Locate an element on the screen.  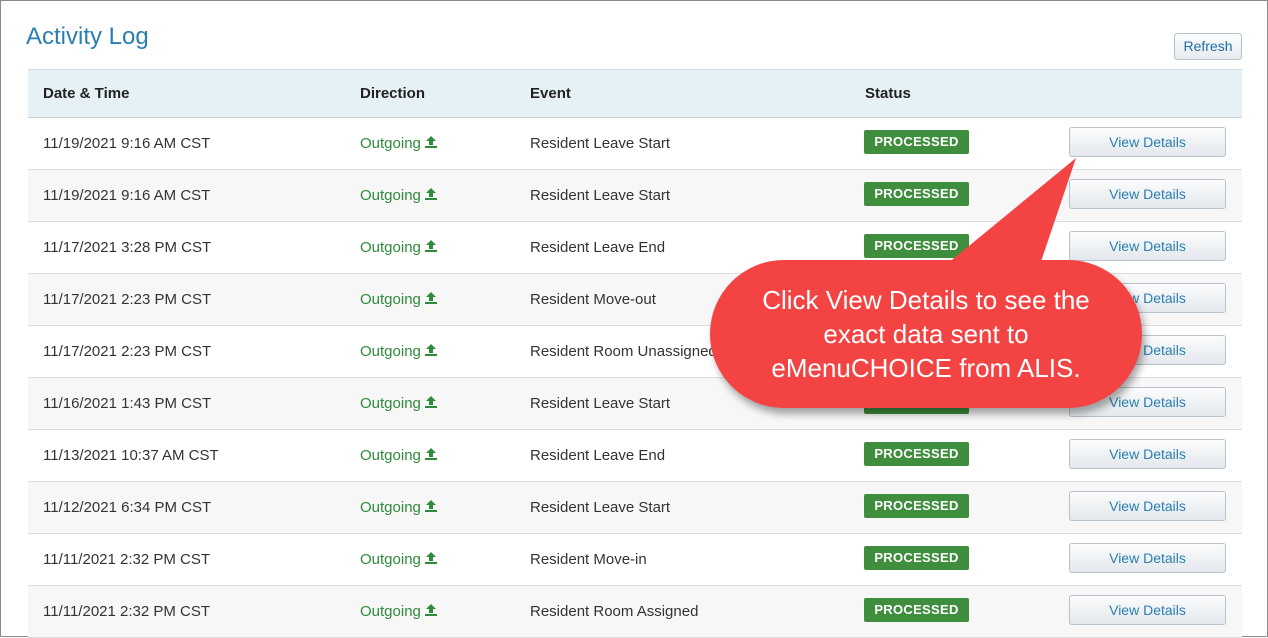
row-date-time: 11/17/2021 3:28 PM CST is located at coordinates (127, 247).